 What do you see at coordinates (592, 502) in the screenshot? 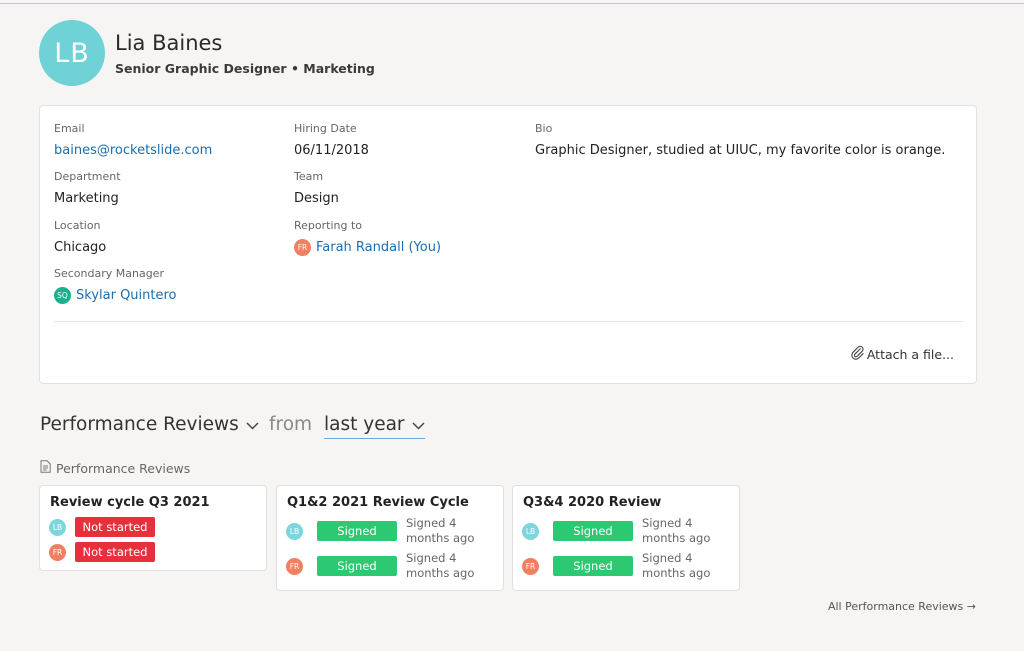
I see `review-card-title: Q3&4 2020 Review` at bounding box center [592, 502].